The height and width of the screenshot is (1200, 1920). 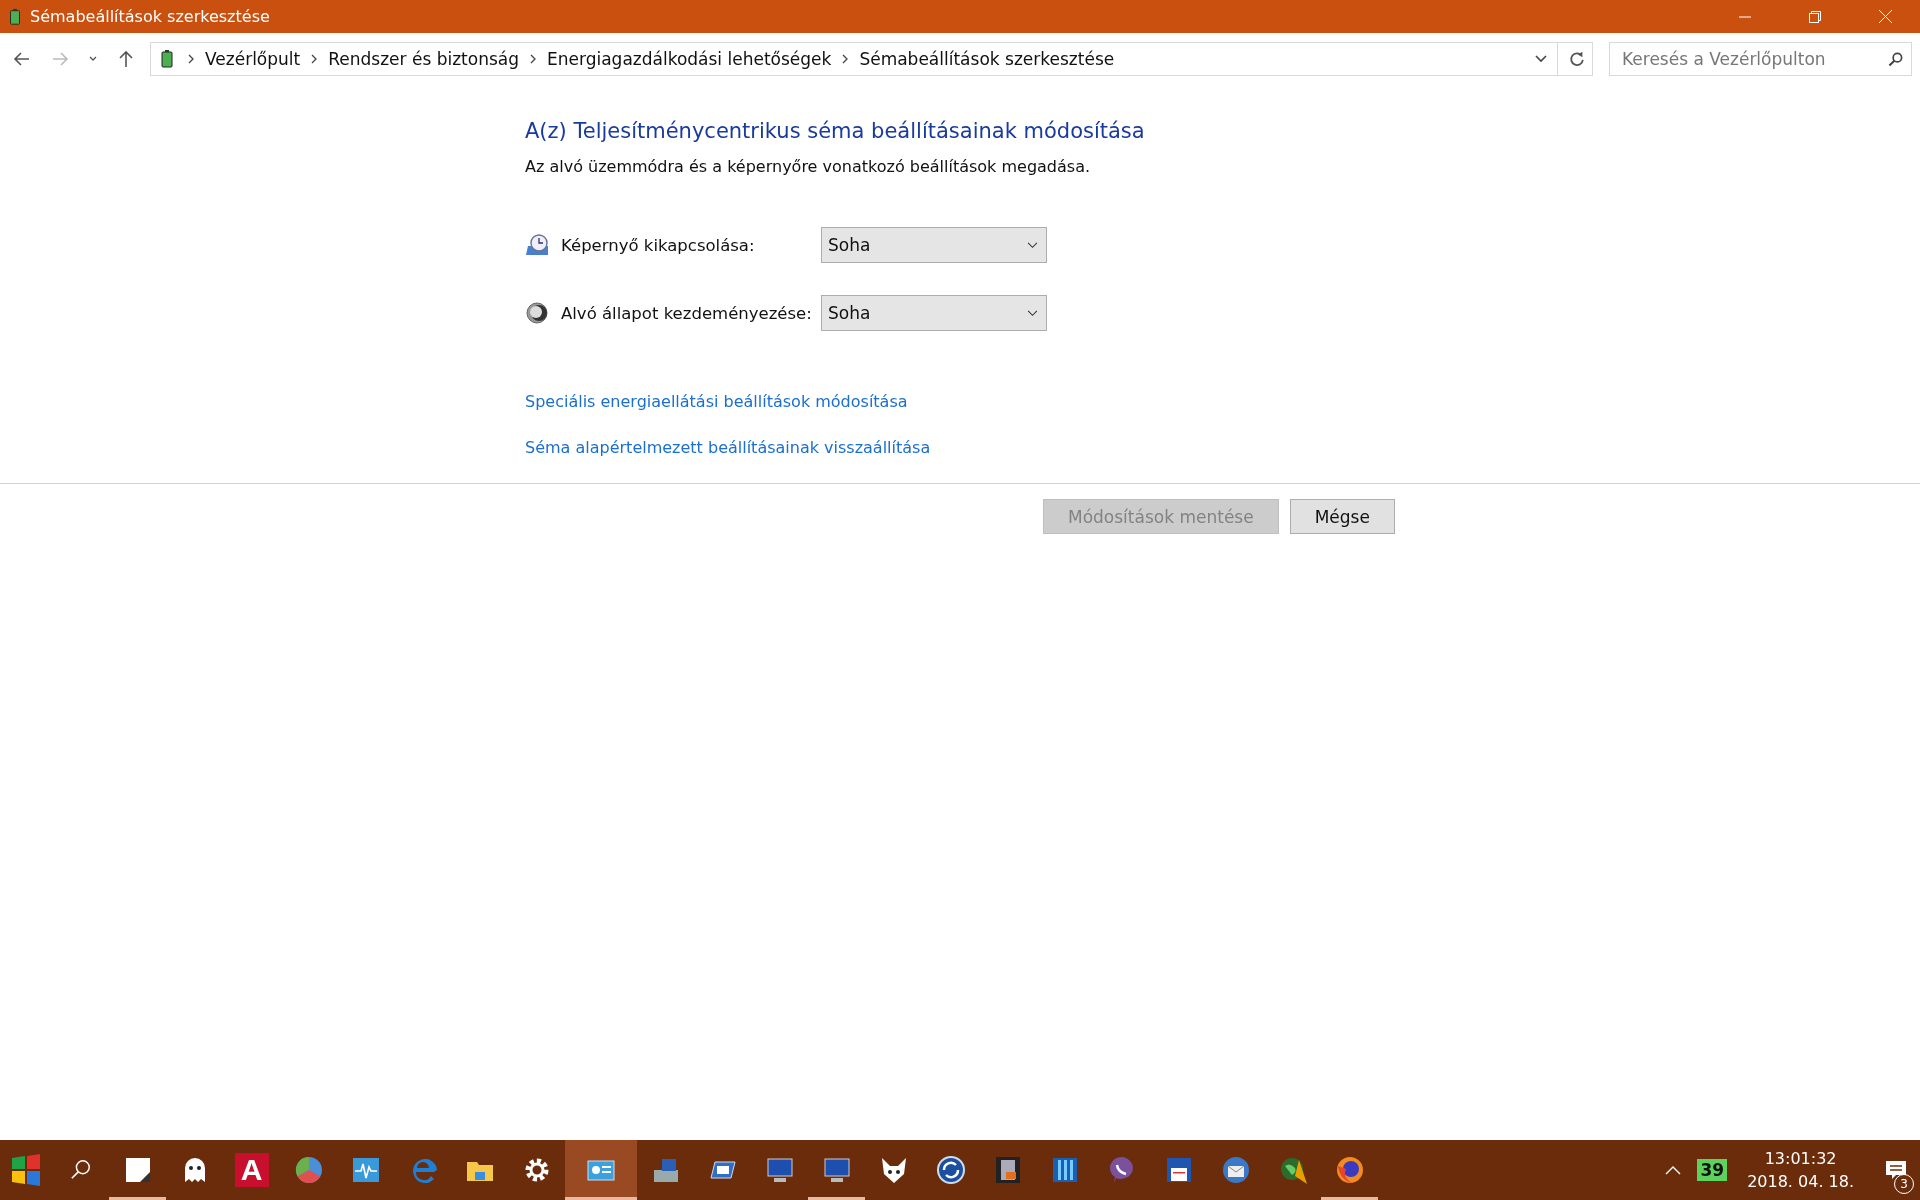 What do you see at coordinates (808, 166) in the screenshot?
I see `description-text: Az alvó üzemmódra és a képernyőre vonatkozó beállítások megadása.` at bounding box center [808, 166].